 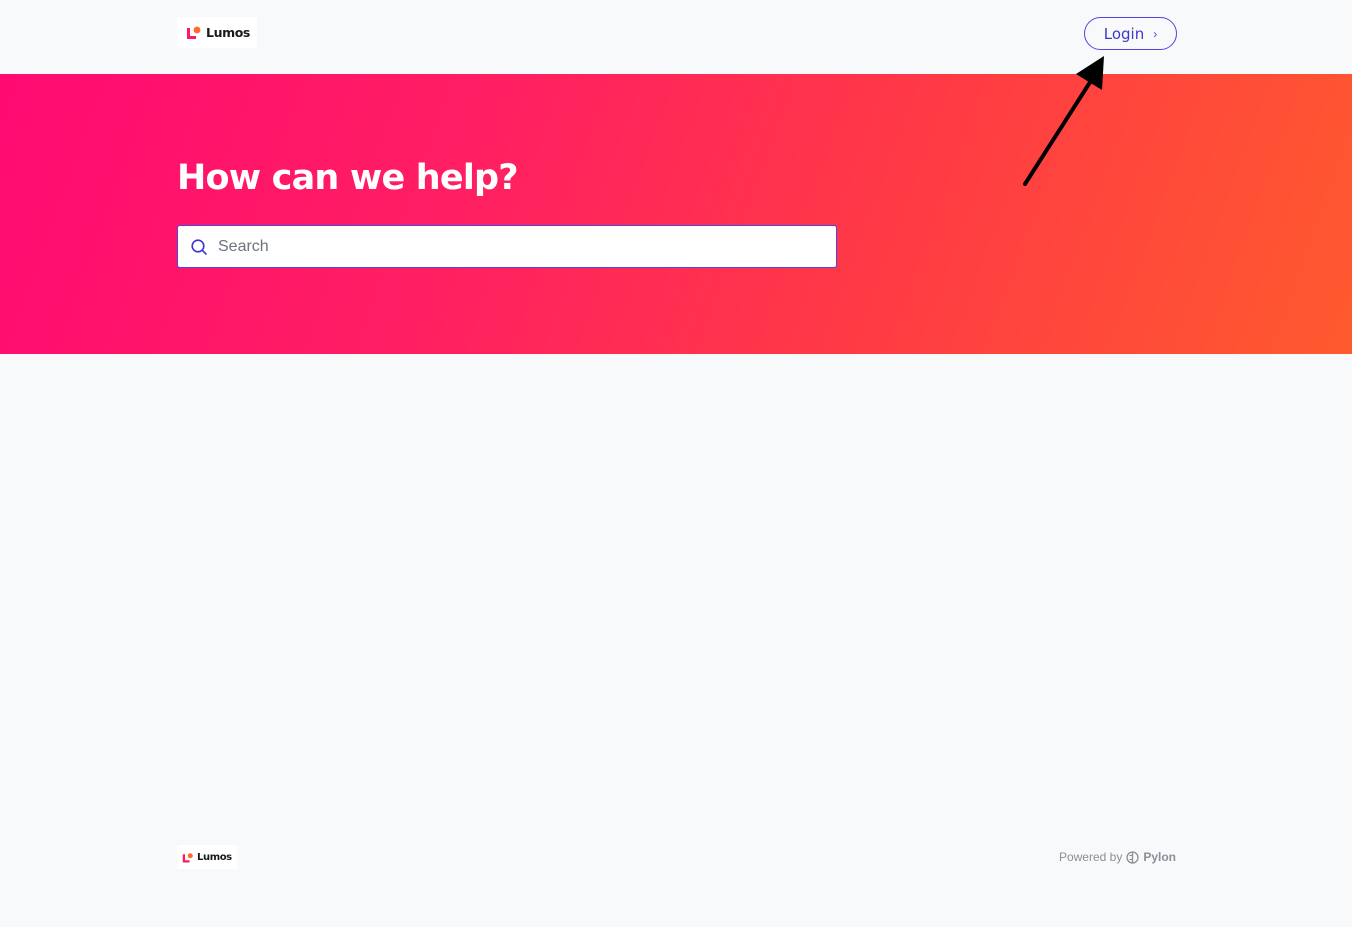 What do you see at coordinates (527, 246) in the screenshot?
I see `search-input` at bounding box center [527, 246].